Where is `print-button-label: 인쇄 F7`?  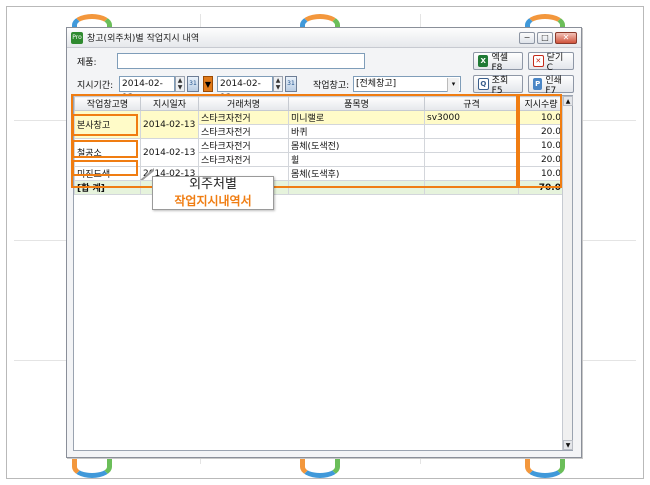 print-button-label: 인쇄 F7 is located at coordinates (553, 85).